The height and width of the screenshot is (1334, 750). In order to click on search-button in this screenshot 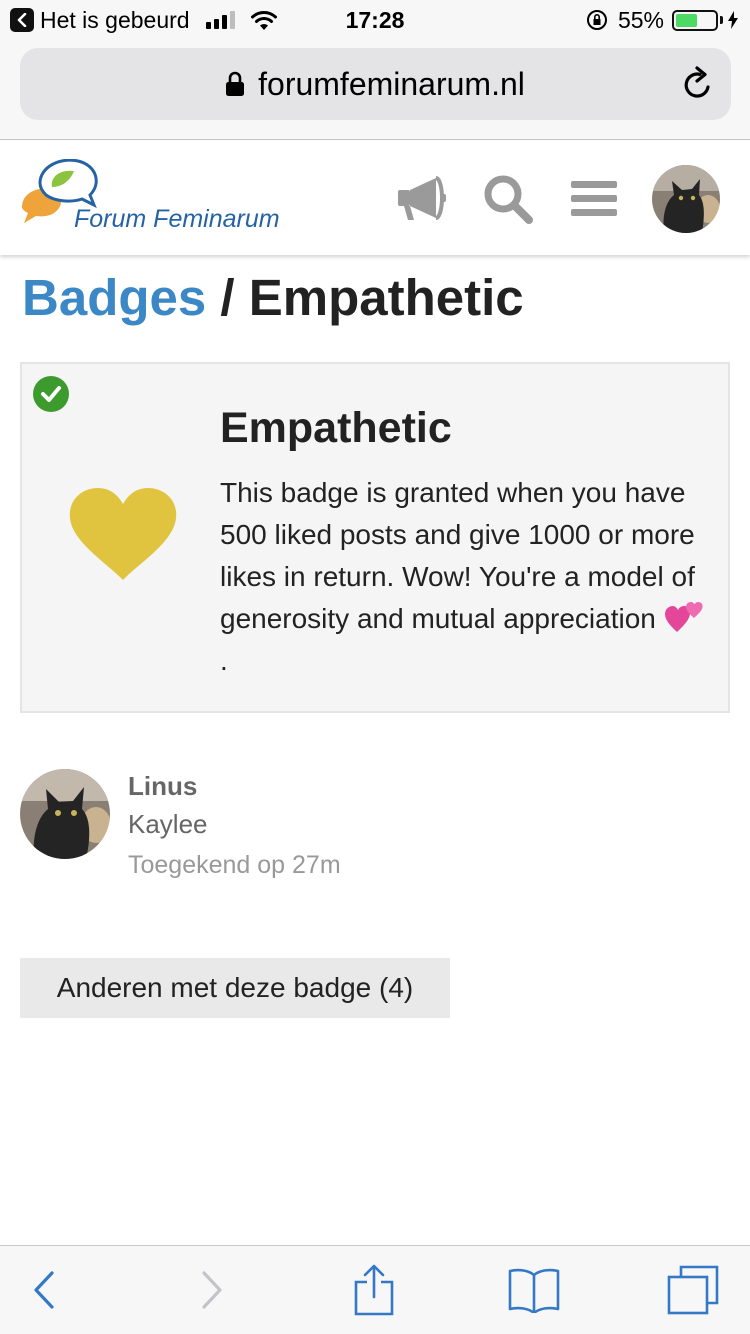, I will do `click(508, 199)`.